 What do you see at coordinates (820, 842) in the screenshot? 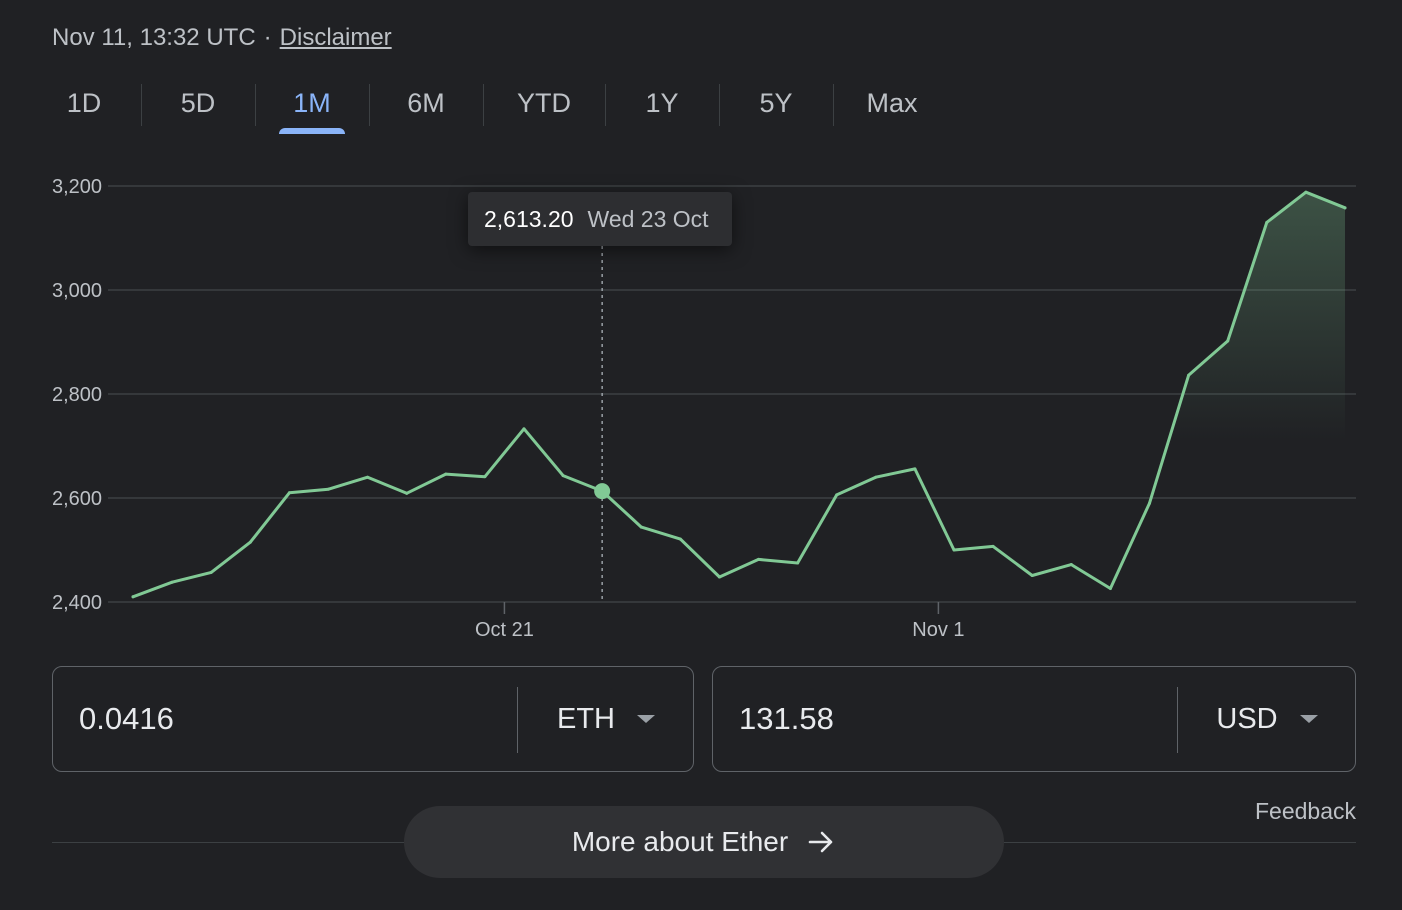
I see `arrow-right-icon` at bounding box center [820, 842].